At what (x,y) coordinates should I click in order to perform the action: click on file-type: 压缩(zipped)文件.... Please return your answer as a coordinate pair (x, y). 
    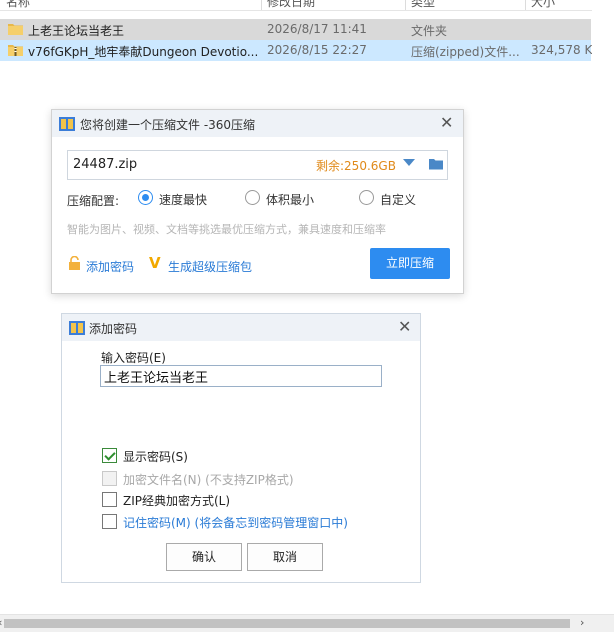
    Looking at the image, I should click on (465, 52).